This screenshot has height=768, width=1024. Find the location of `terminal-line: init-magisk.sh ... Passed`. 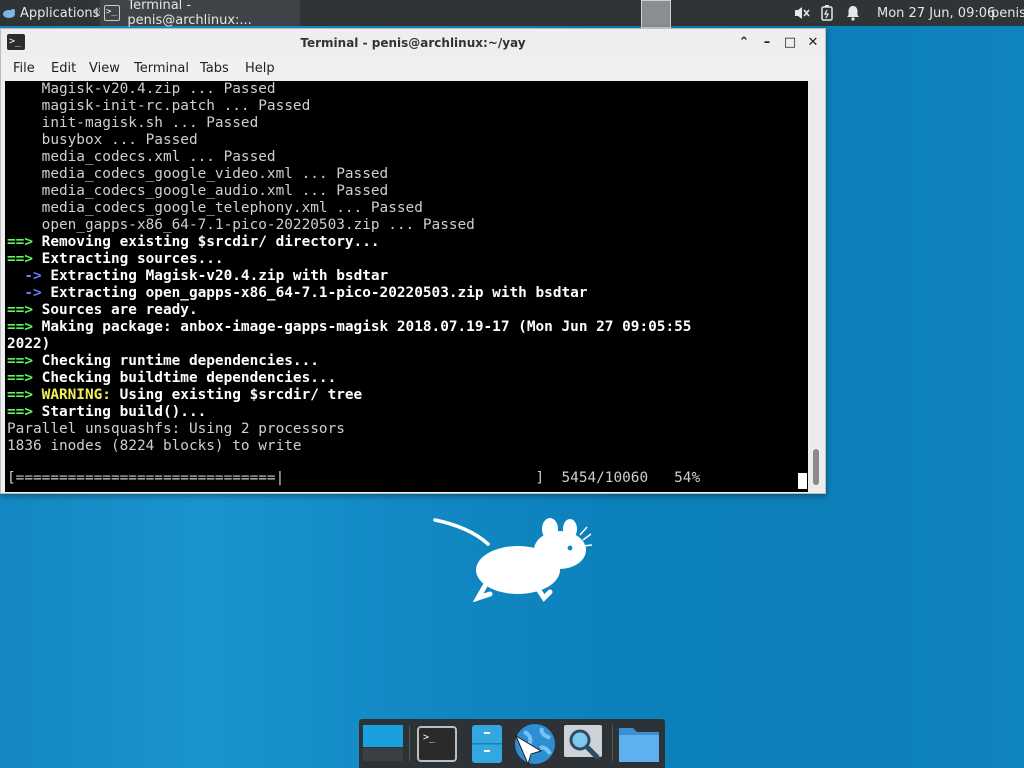

terminal-line: init-magisk.sh ... Passed is located at coordinates (349, 123).